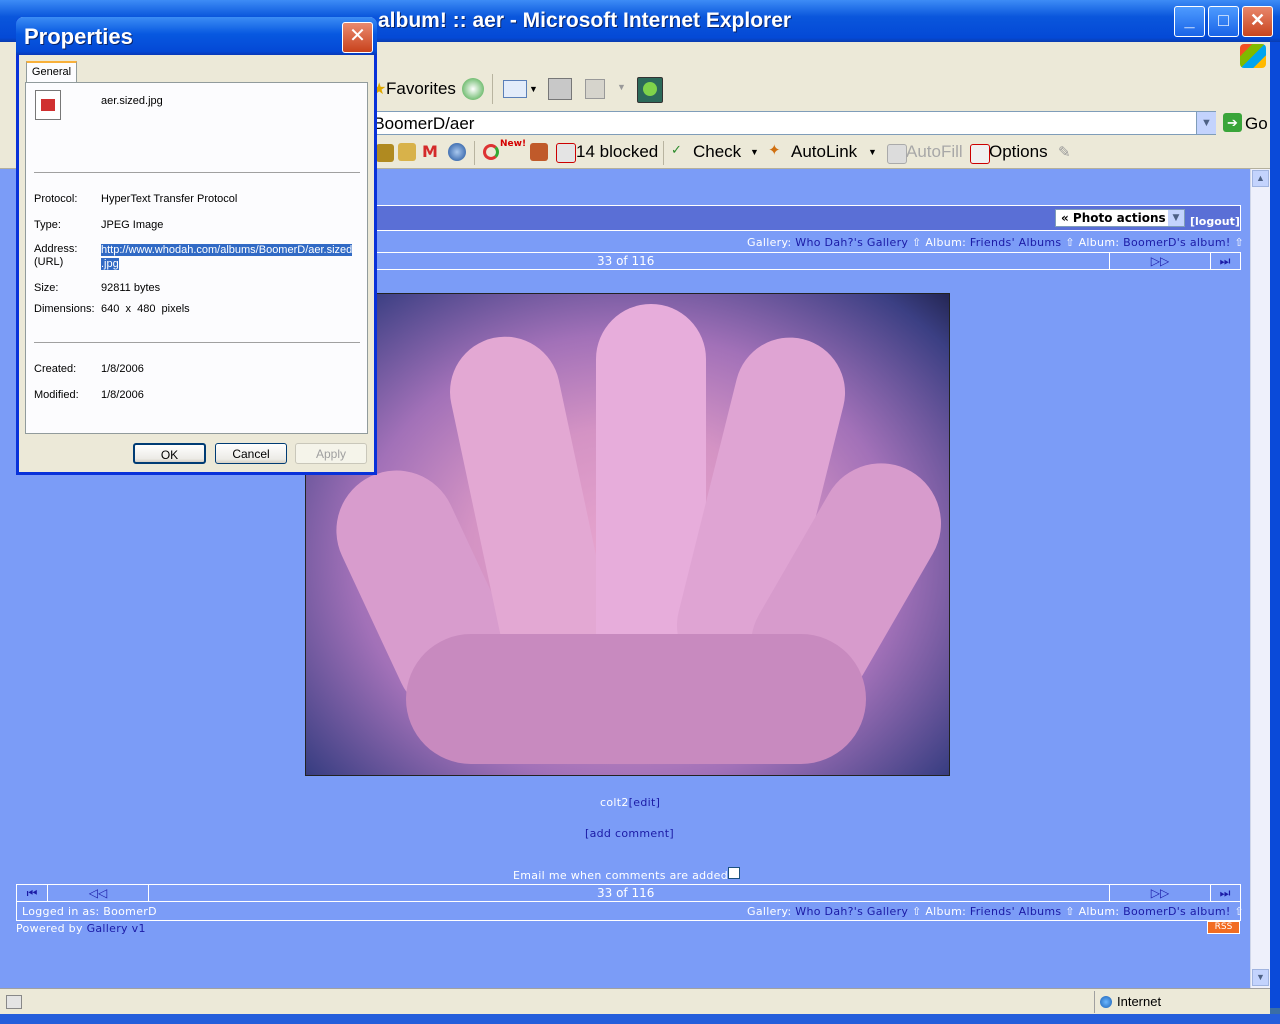 The width and height of the screenshot is (1280, 1024). What do you see at coordinates (629, 833) in the screenshot?
I see `add-comment-link: [add comment]` at bounding box center [629, 833].